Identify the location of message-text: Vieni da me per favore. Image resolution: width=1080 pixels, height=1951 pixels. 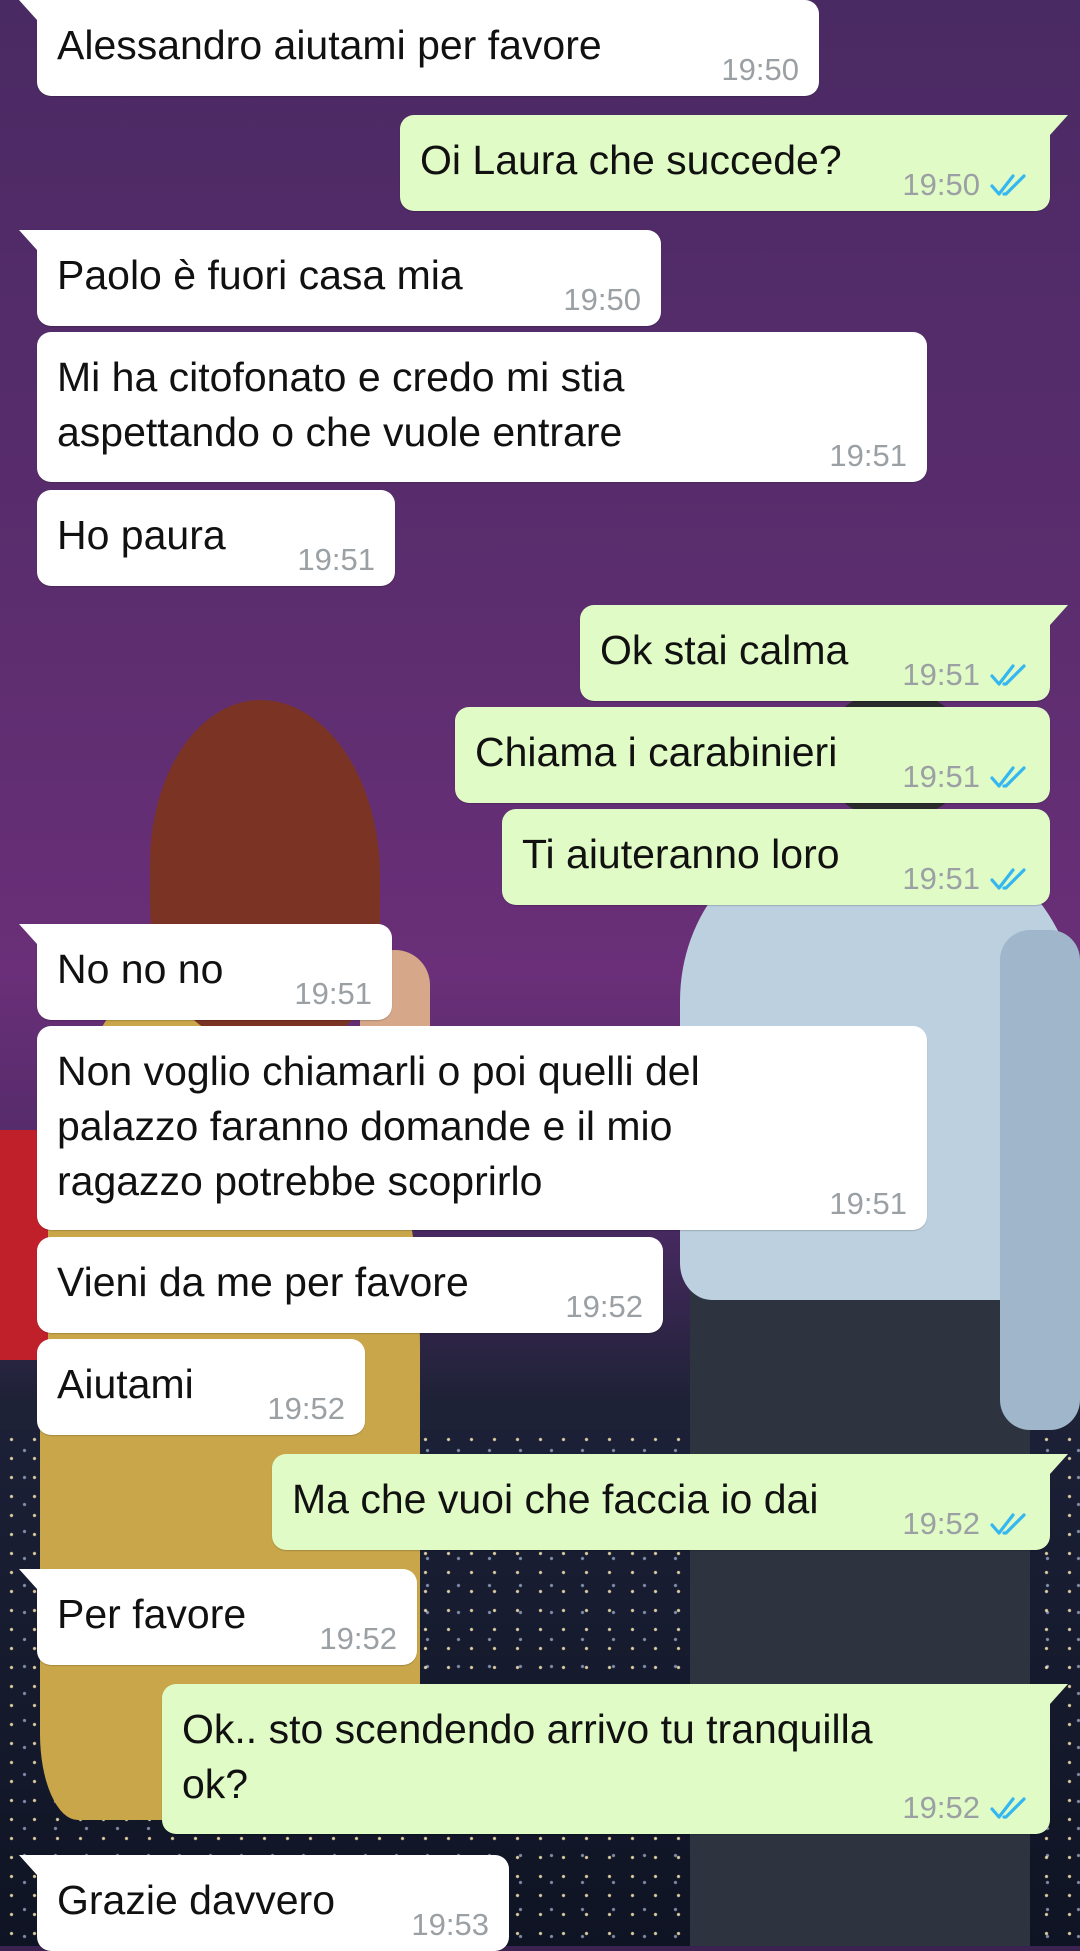
(263, 1282).